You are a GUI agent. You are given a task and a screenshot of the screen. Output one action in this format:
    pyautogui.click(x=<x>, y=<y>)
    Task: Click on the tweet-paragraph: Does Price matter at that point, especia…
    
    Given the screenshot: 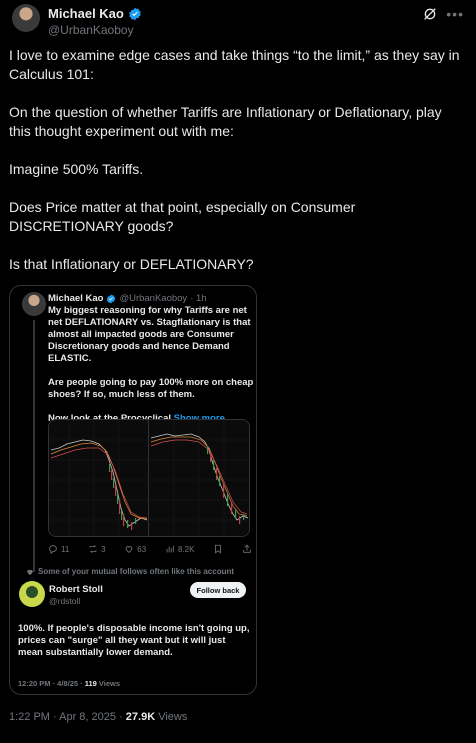 What is the action you would take?
    pyautogui.click(x=182, y=216)
    